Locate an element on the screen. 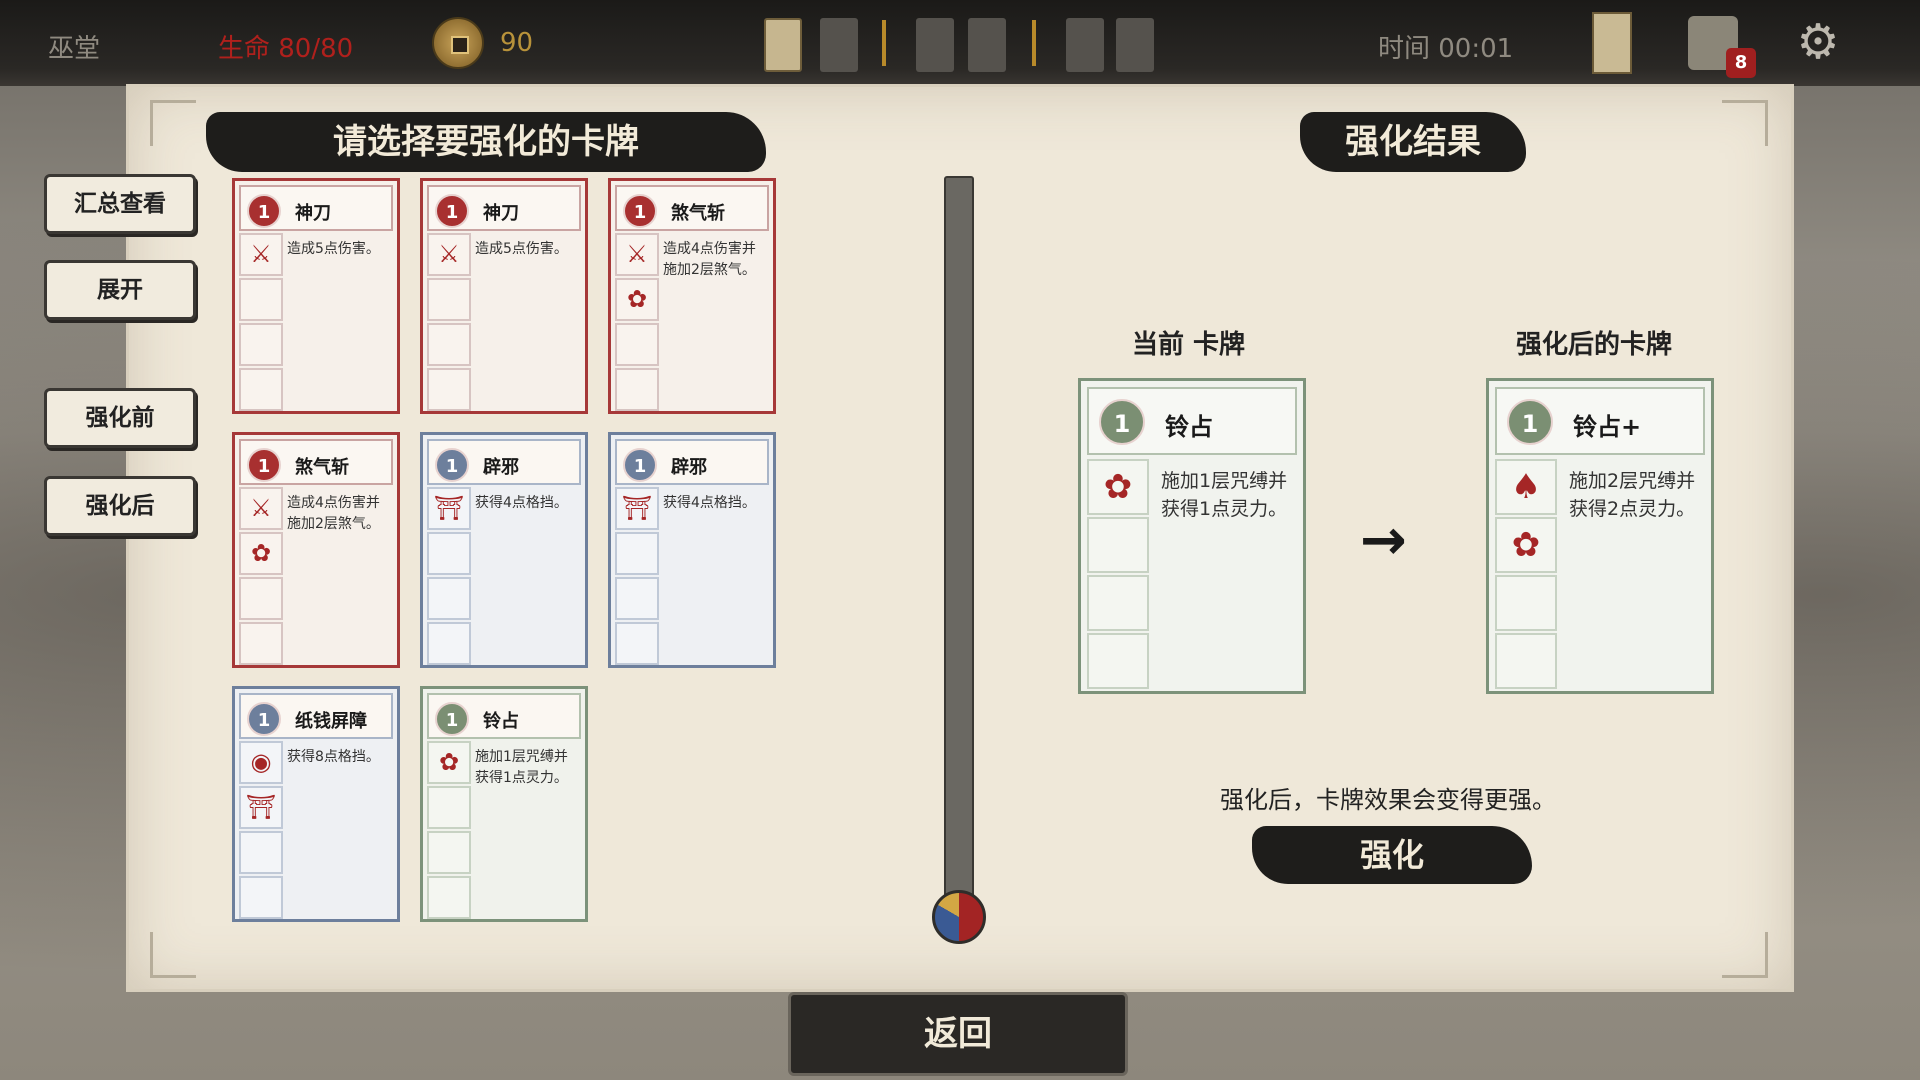  spade-icon: ♠ is located at coordinates (1526, 487).